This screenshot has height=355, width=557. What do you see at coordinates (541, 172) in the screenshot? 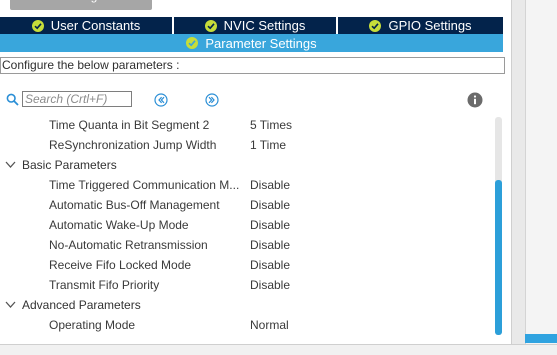
I see `side-panel-area` at bounding box center [541, 172].